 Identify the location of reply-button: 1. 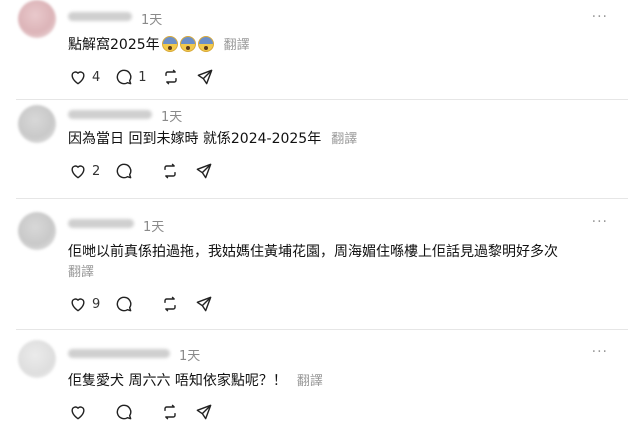
(130, 77).